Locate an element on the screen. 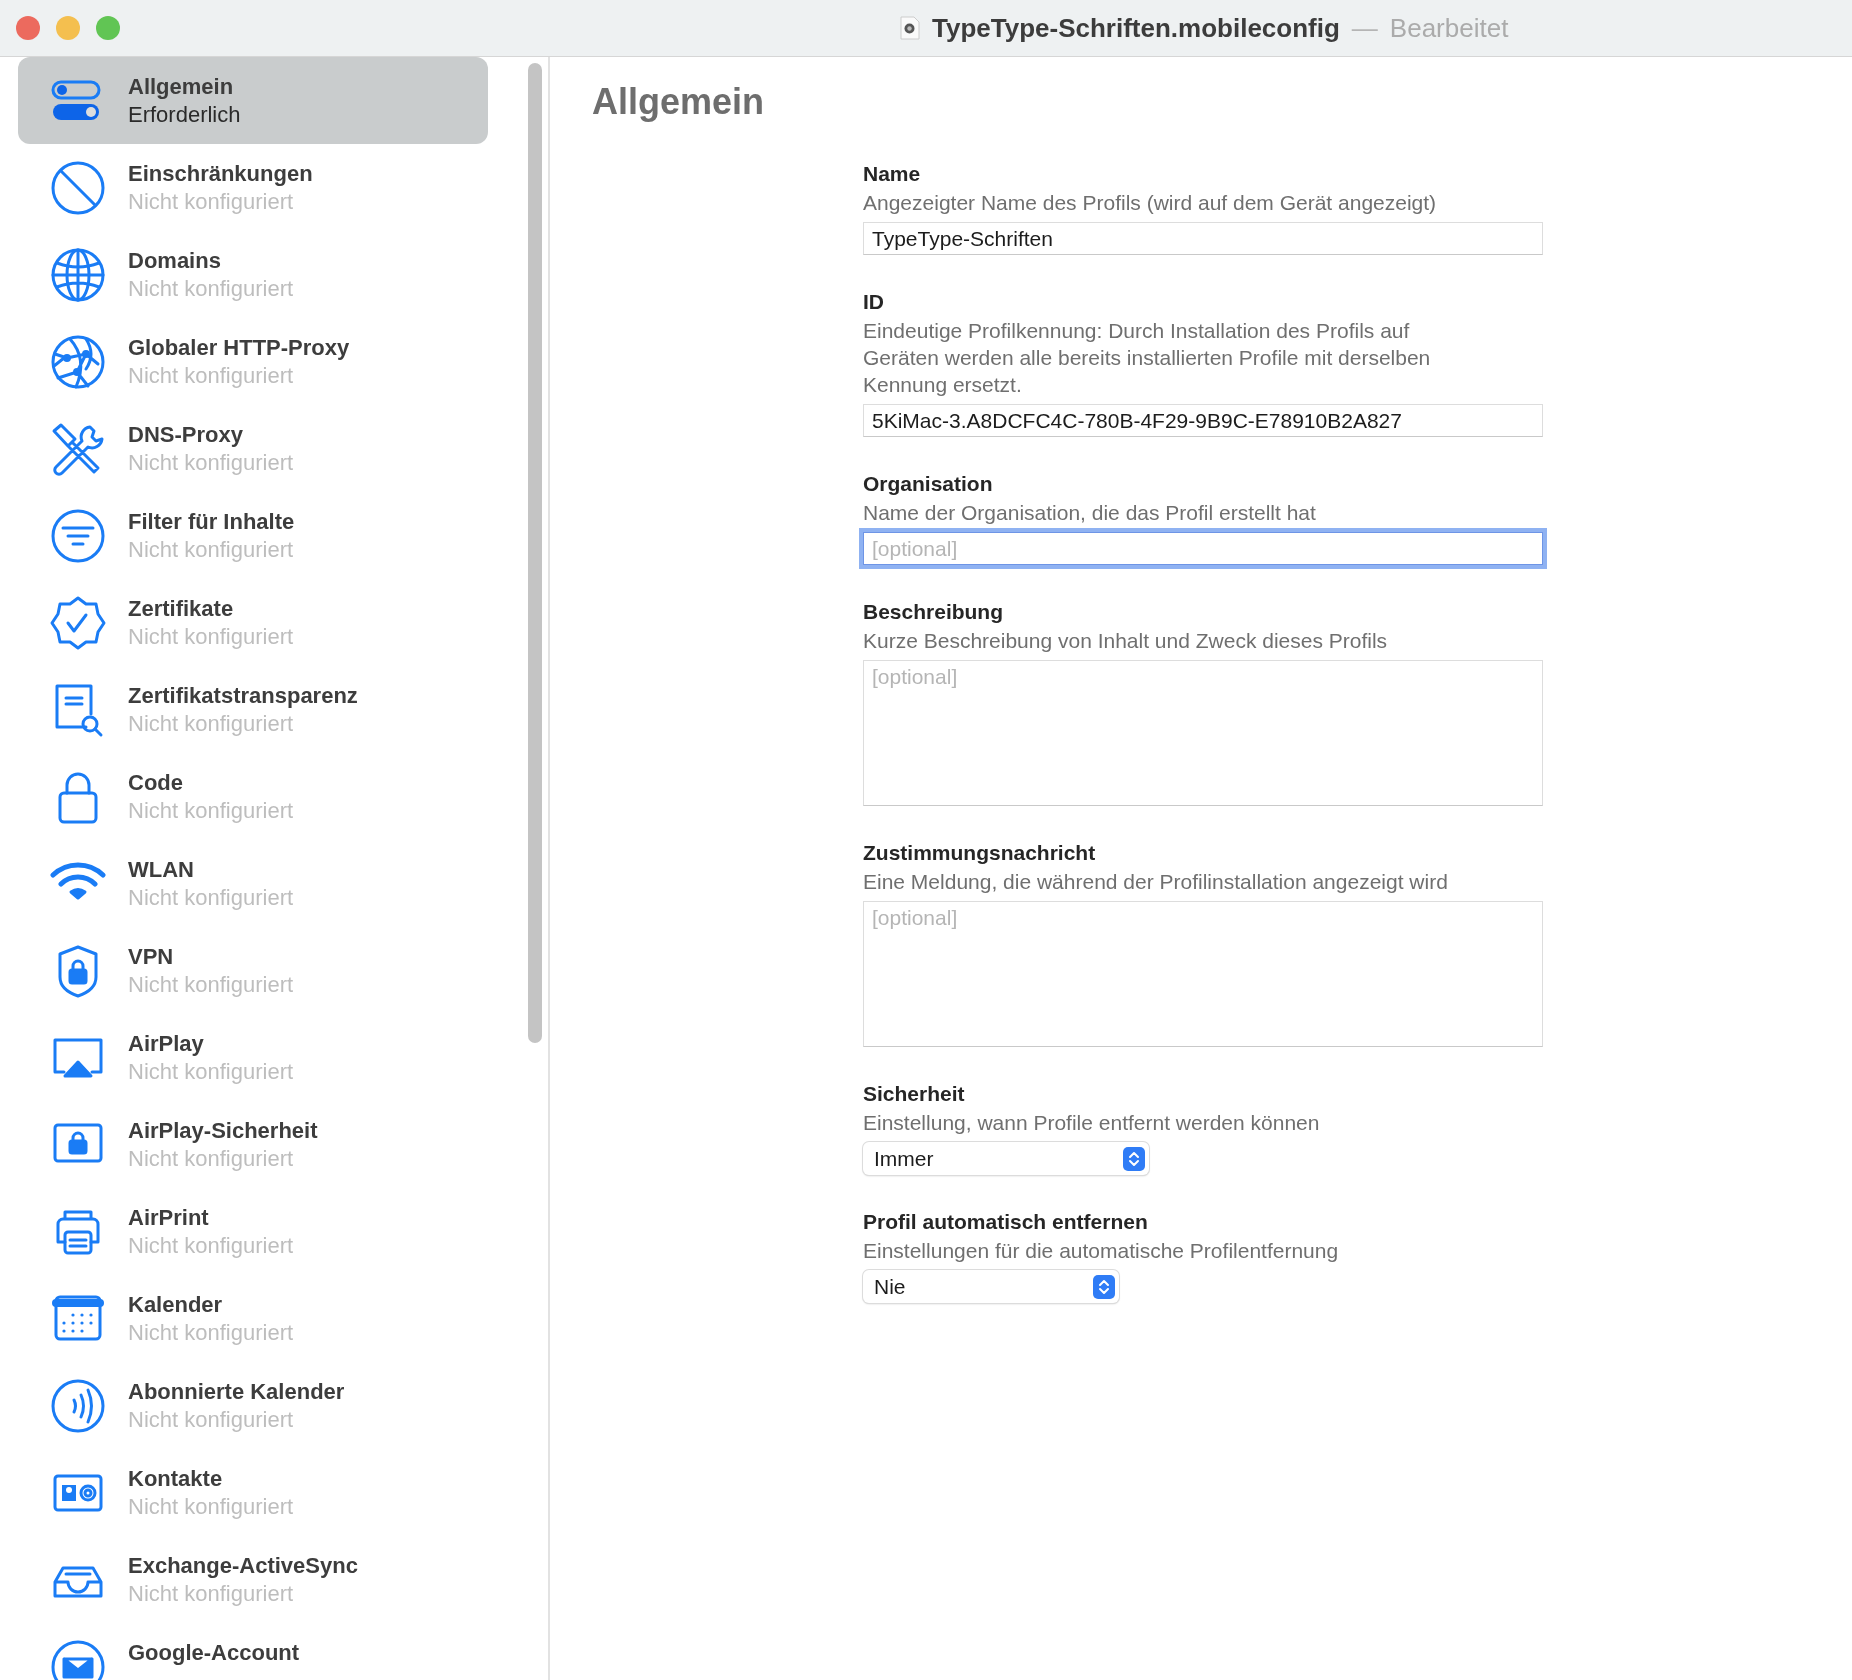 The height and width of the screenshot is (1680, 1852). broadcast-icon is located at coordinates (78, 1406).